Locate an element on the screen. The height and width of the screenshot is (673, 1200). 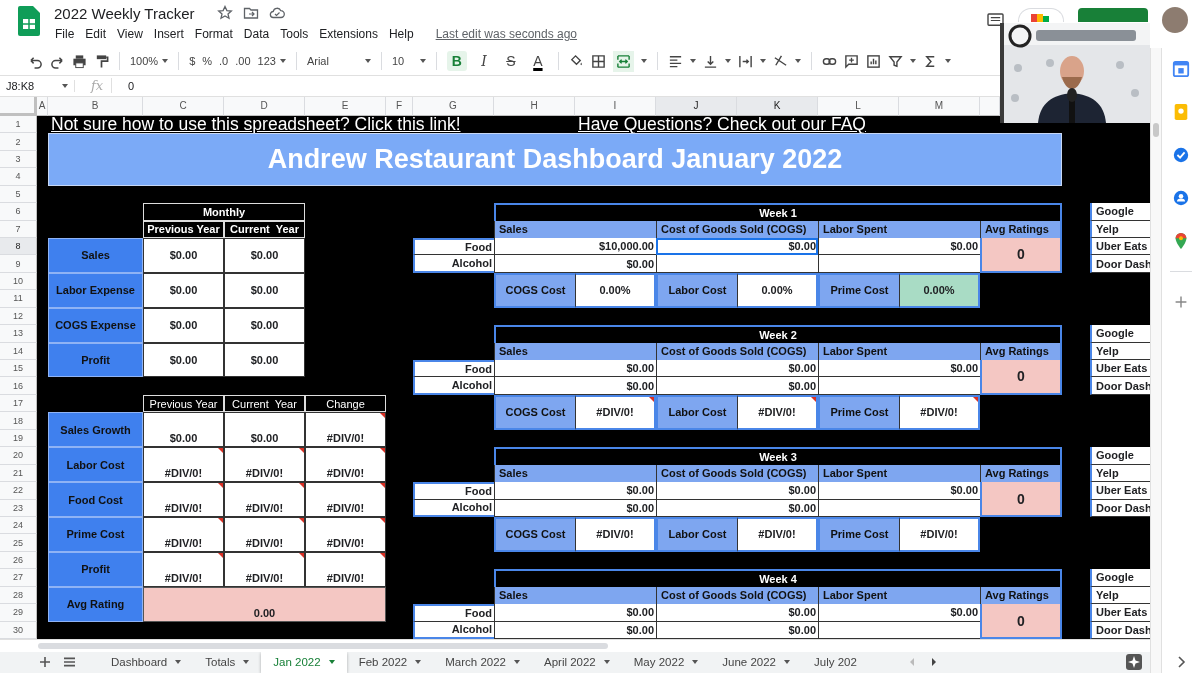
print-icon is located at coordinates (79, 61).